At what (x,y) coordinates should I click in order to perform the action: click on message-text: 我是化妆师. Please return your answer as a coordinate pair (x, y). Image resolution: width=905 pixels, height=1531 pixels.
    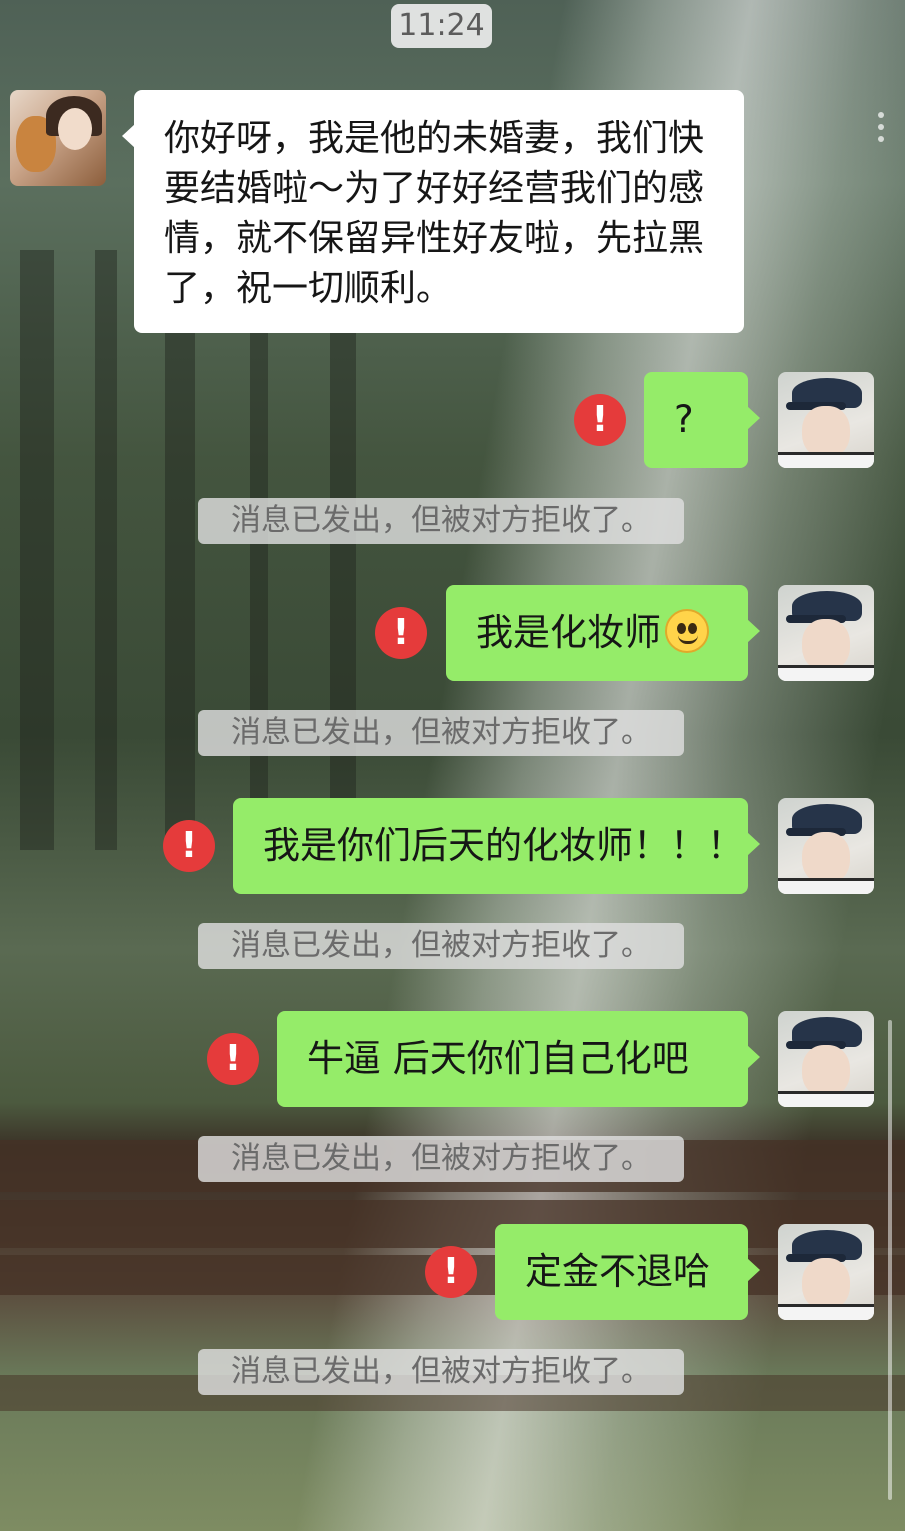
    Looking at the image, I should click on (568, 632).